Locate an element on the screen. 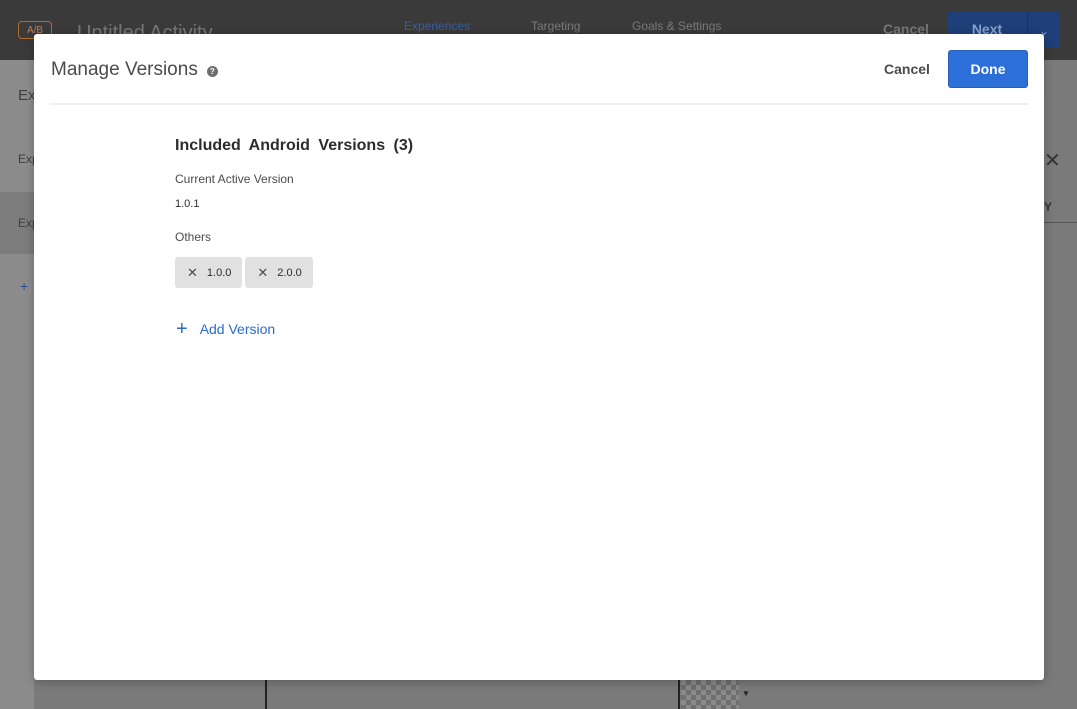 The width and height of the screenshot is (1077, 709). left-panel-heading: Ex is located at coordinates (27, 95).